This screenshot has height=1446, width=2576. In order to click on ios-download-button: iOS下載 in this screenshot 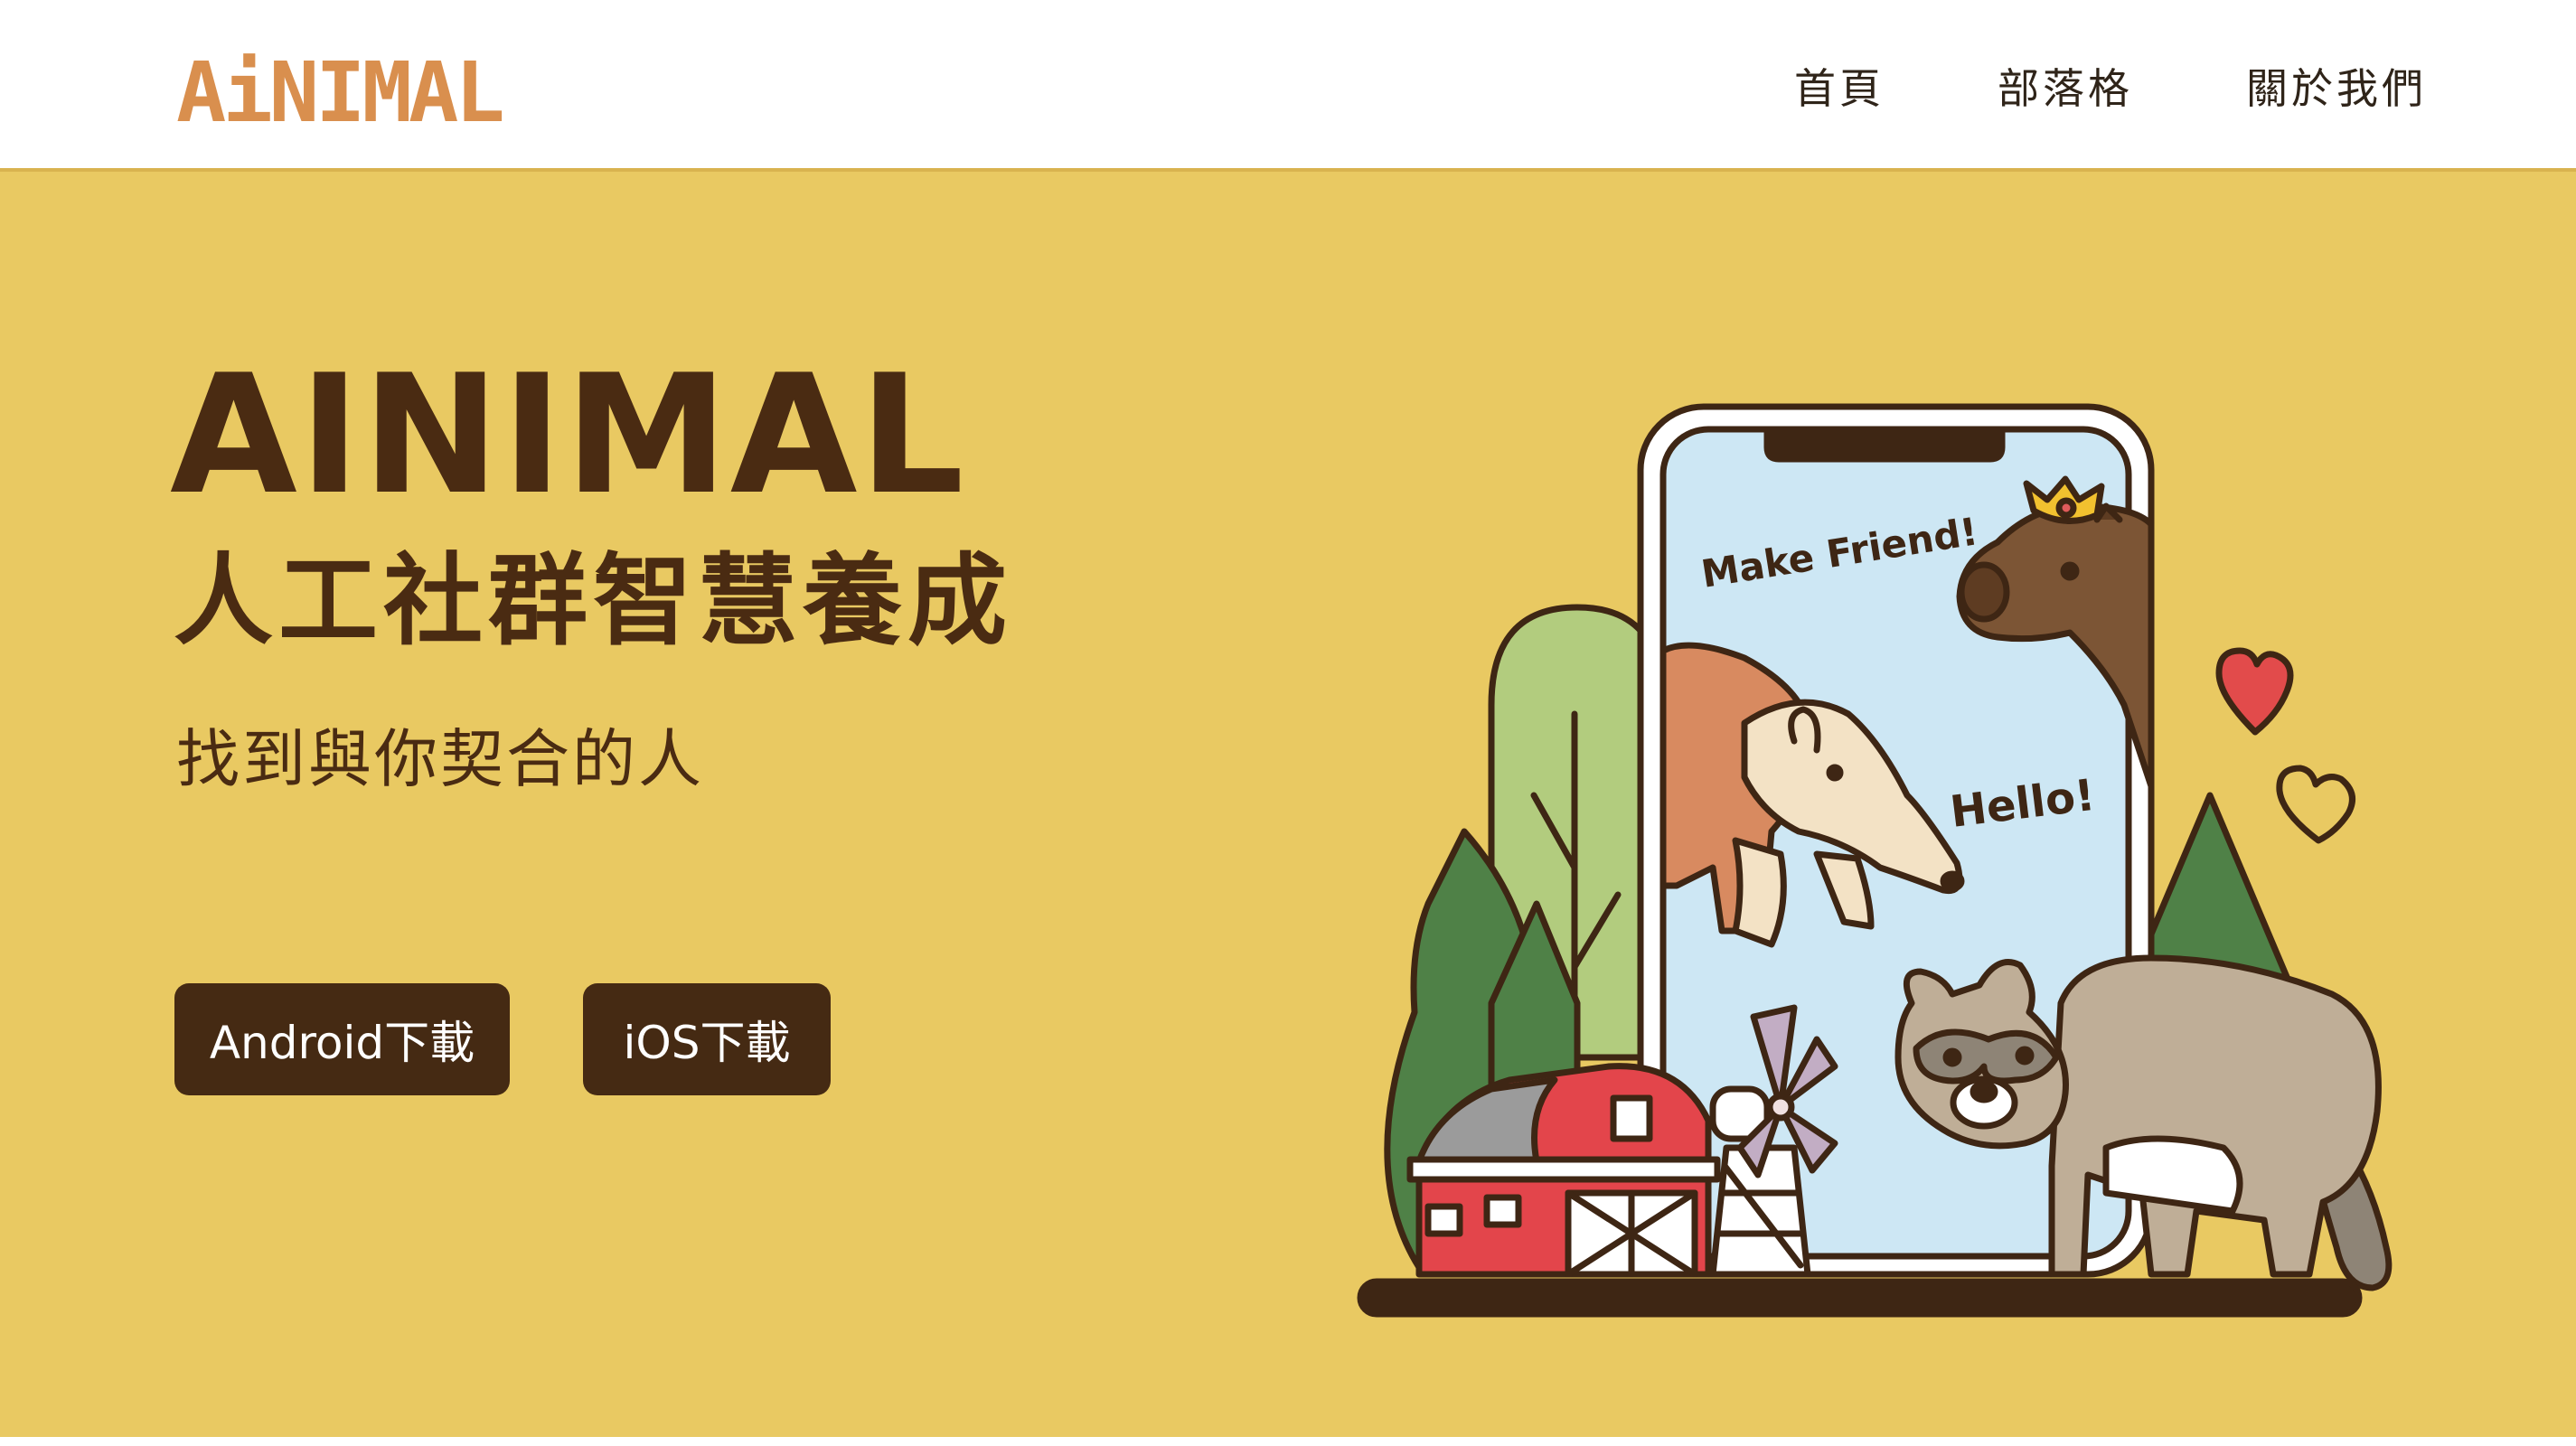, I will do `click(707, 1039)`.